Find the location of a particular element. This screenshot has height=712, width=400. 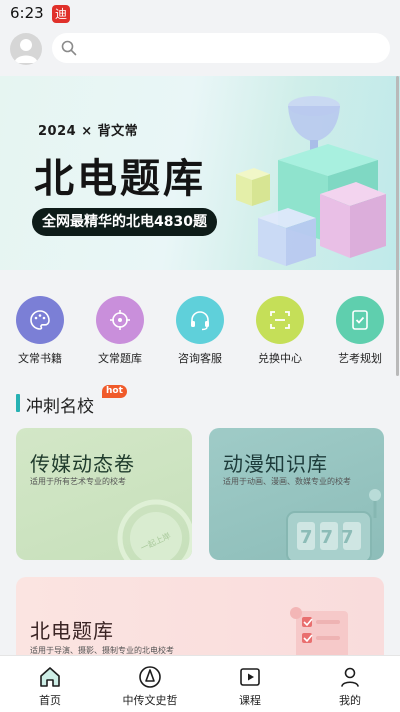

tab-courses: 课程 is located at coordinates (250, 684).